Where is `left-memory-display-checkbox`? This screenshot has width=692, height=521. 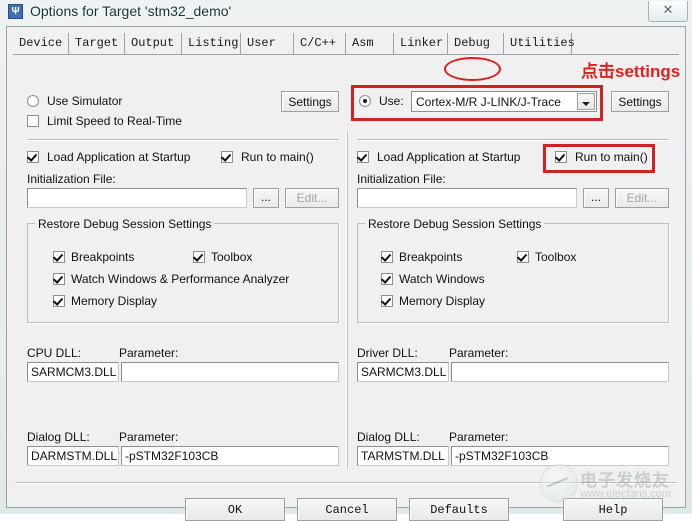 left-memory-display-checkbox is located at coordinates (59, 301).